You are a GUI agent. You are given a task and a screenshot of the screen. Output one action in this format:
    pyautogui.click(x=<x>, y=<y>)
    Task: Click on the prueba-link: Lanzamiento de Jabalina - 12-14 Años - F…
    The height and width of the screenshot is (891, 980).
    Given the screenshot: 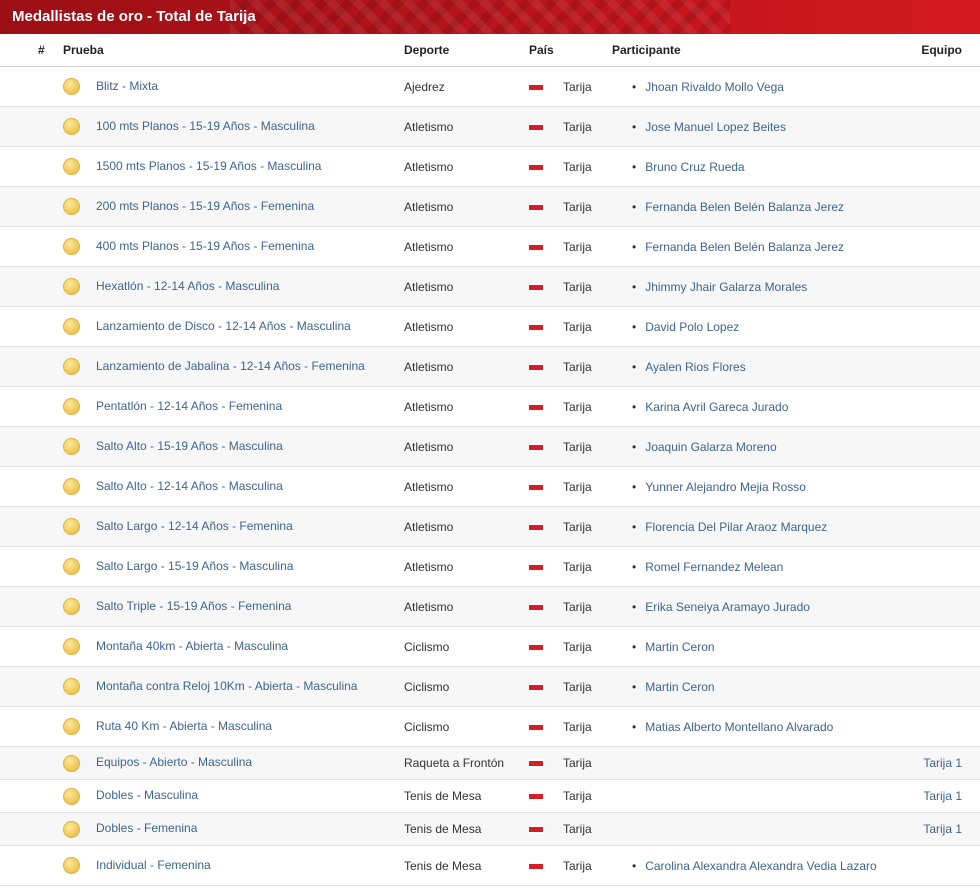 What is the action you would take?
    pyautogui.click(x=230, y=366)
    